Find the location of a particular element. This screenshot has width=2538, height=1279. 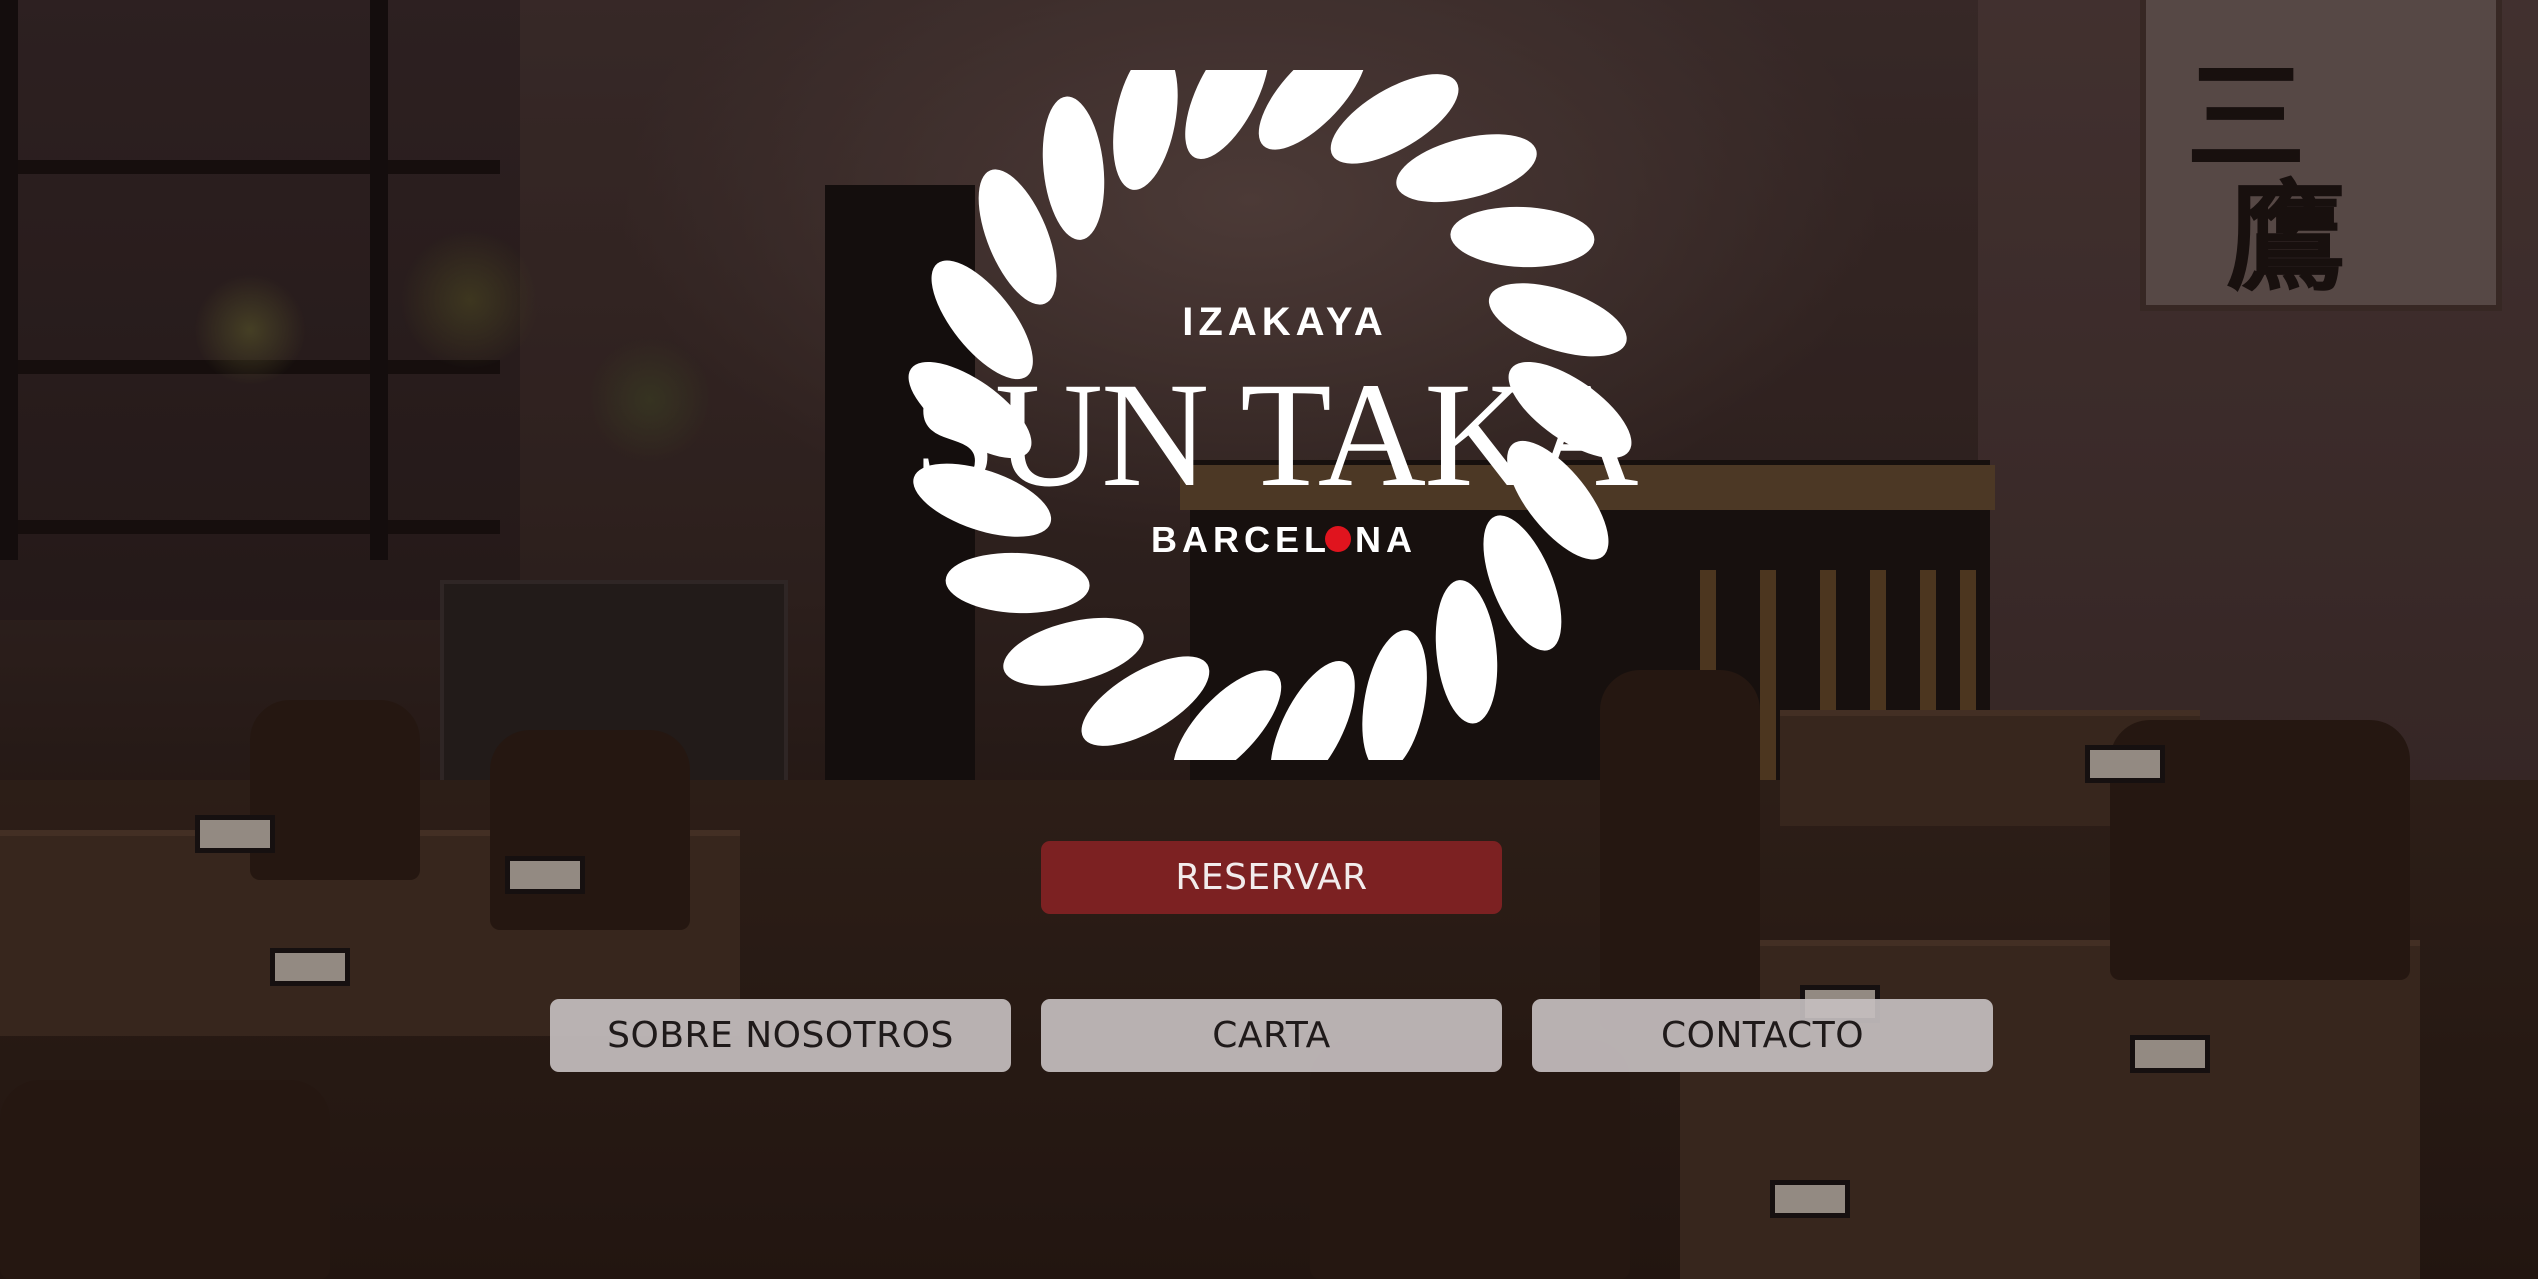

about-button-label: SOBRE NOSOTROS is located at coordinates (780, 1035).